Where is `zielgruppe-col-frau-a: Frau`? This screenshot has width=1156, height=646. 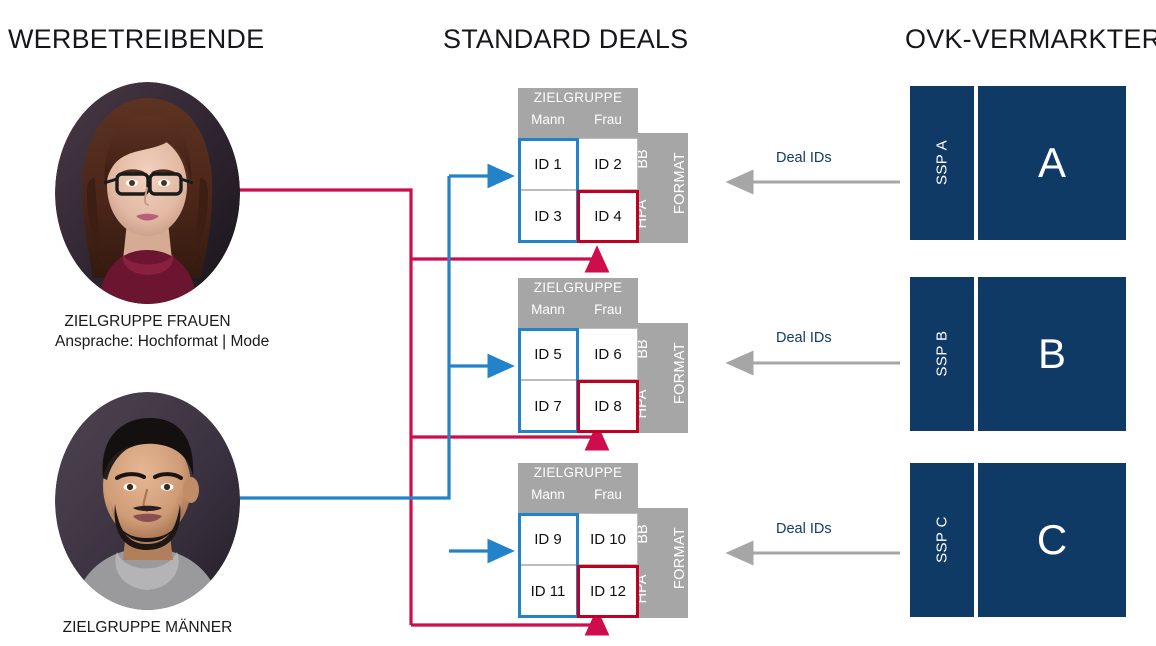 zielgruppe-col-frau-a: Frau is located at coordinates (608, 119).